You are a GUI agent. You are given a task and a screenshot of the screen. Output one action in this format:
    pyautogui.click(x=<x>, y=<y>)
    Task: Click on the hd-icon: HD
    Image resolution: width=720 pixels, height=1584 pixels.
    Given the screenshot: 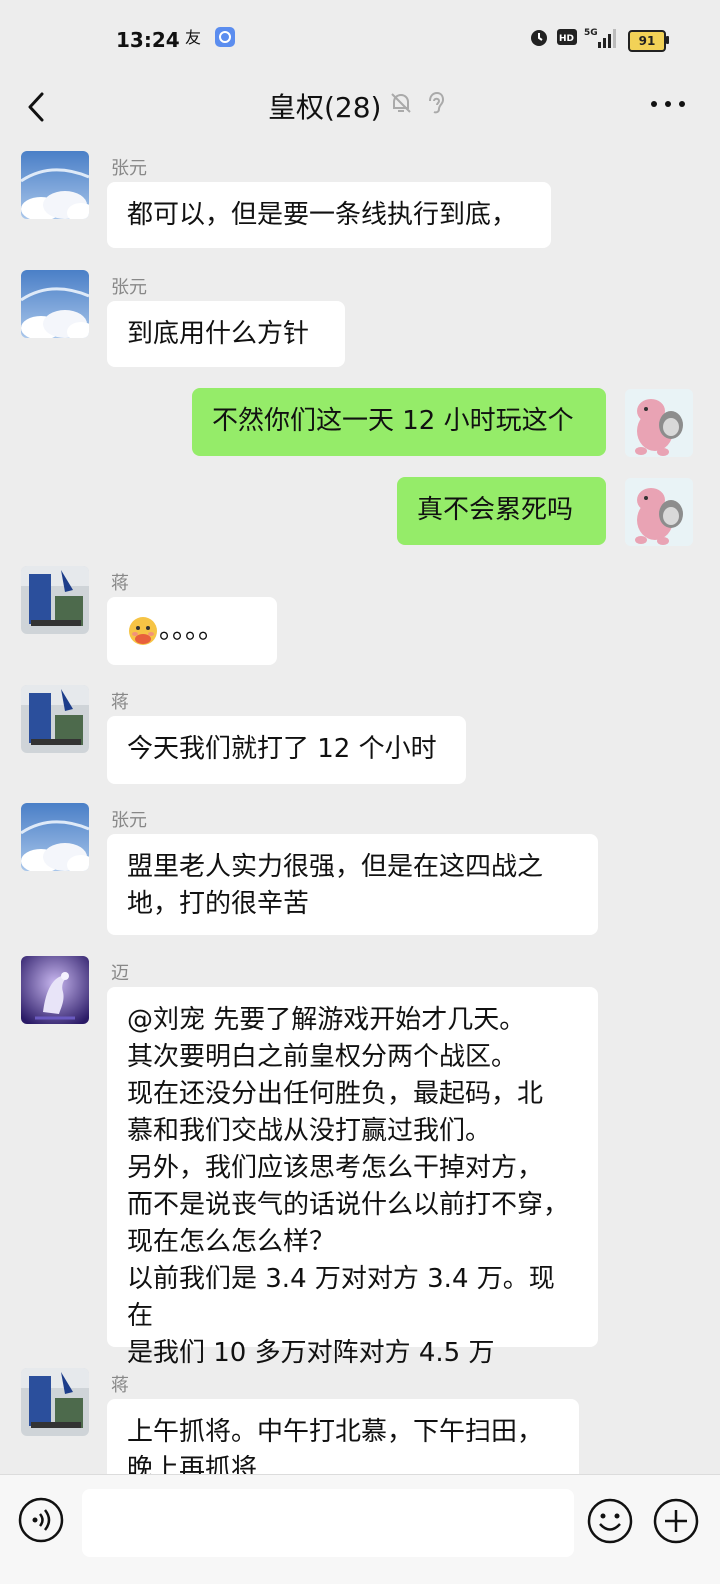 What is the action you would take?
    pyautogui.click(x=567, y=39)
    